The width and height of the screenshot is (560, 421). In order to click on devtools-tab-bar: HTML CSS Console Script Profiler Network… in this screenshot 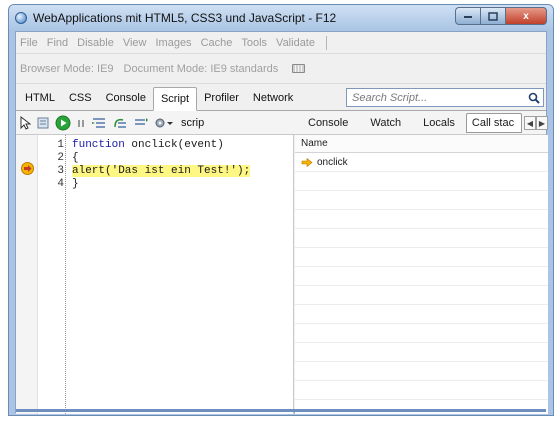, I will do `click(281, 97)`.